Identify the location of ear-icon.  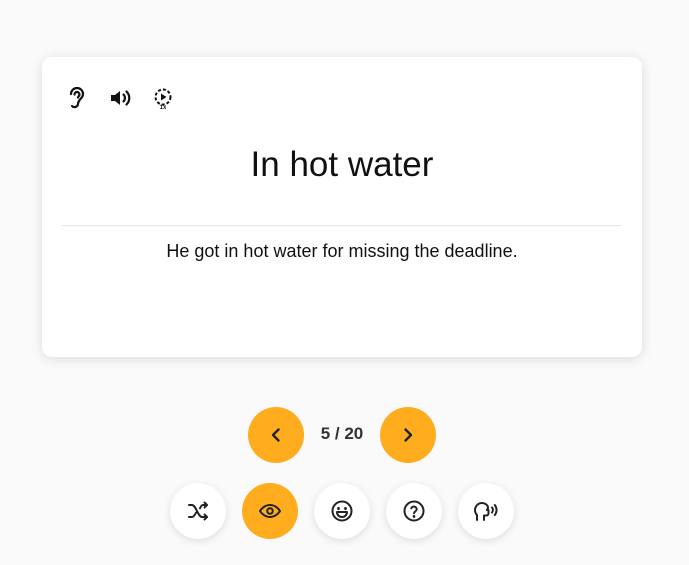
(77, 98).